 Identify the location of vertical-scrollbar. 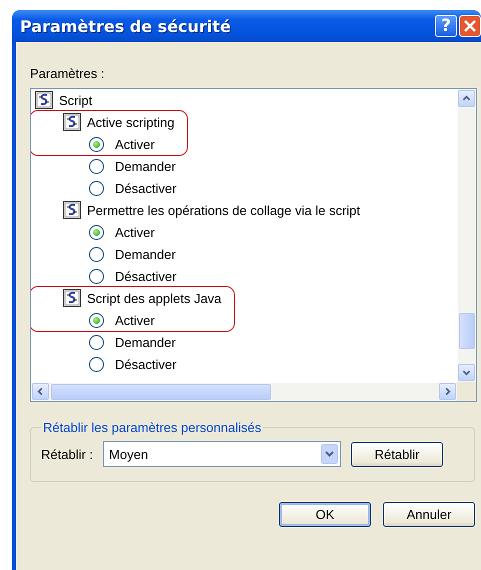
(467, 235).